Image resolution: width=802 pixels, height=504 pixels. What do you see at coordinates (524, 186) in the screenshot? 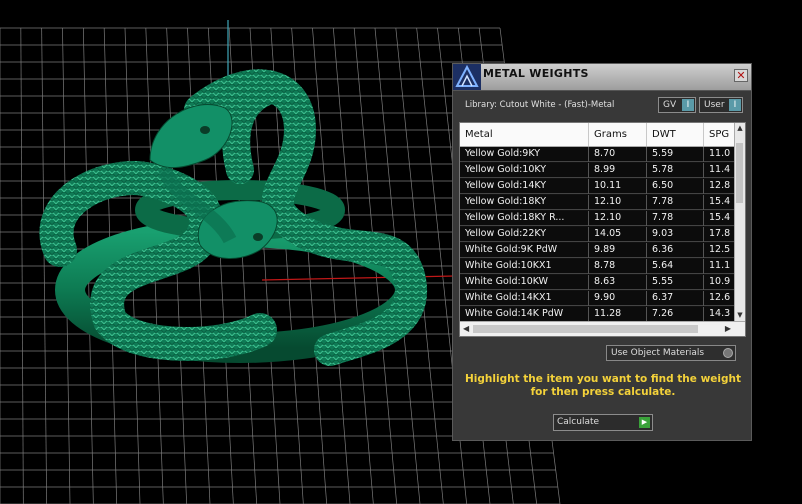
I see `metal-cell: Yellow Gold:14KY` at bounding box center [524, 186].